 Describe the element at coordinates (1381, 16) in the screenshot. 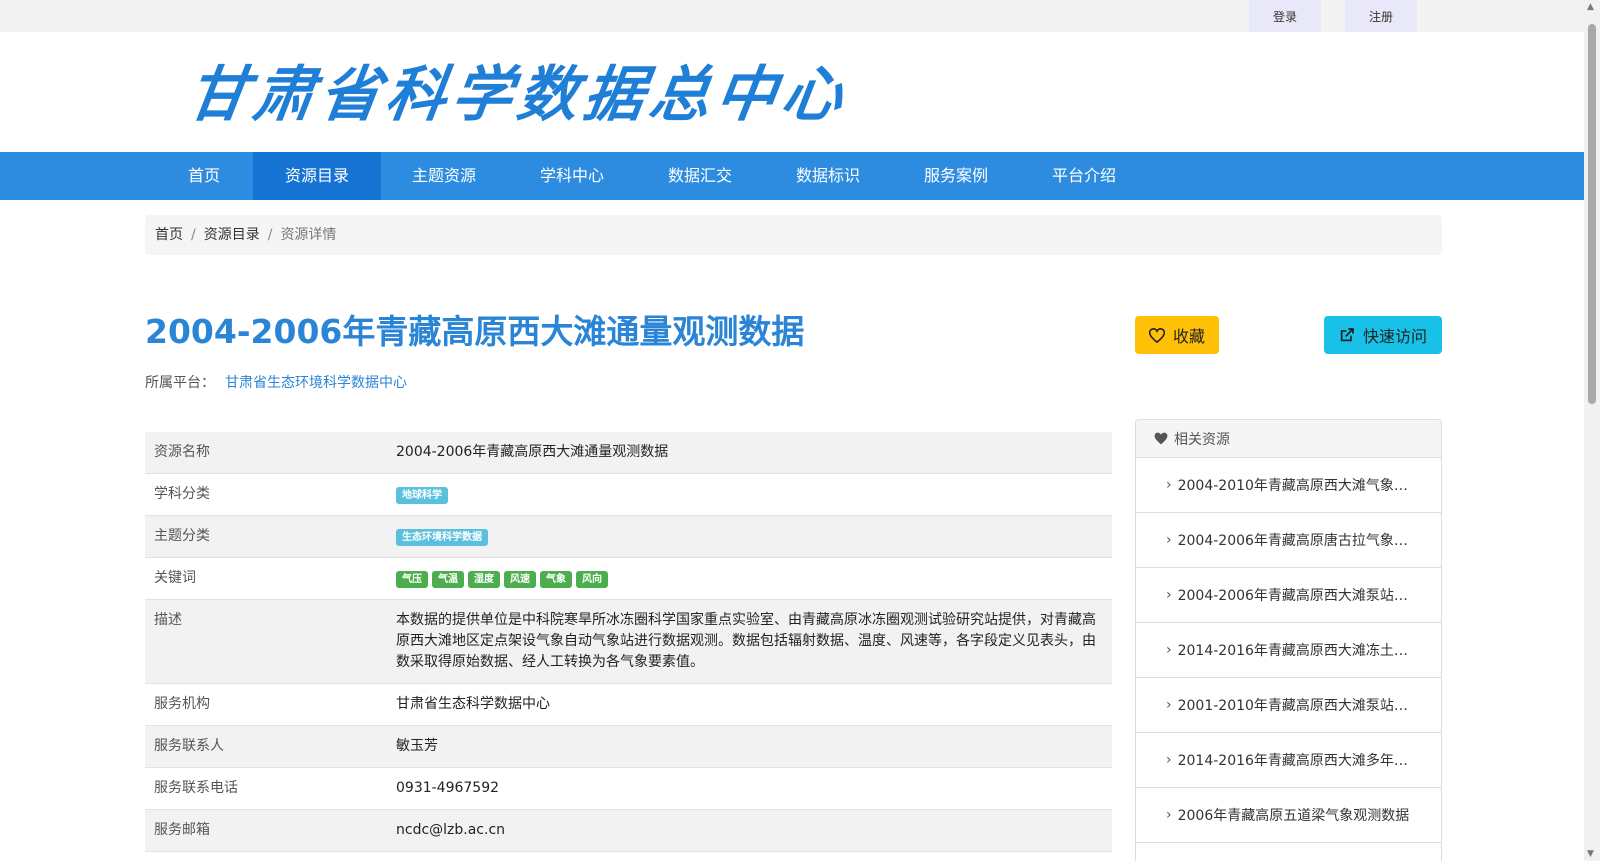

I see `register-button: 注册` at that location.